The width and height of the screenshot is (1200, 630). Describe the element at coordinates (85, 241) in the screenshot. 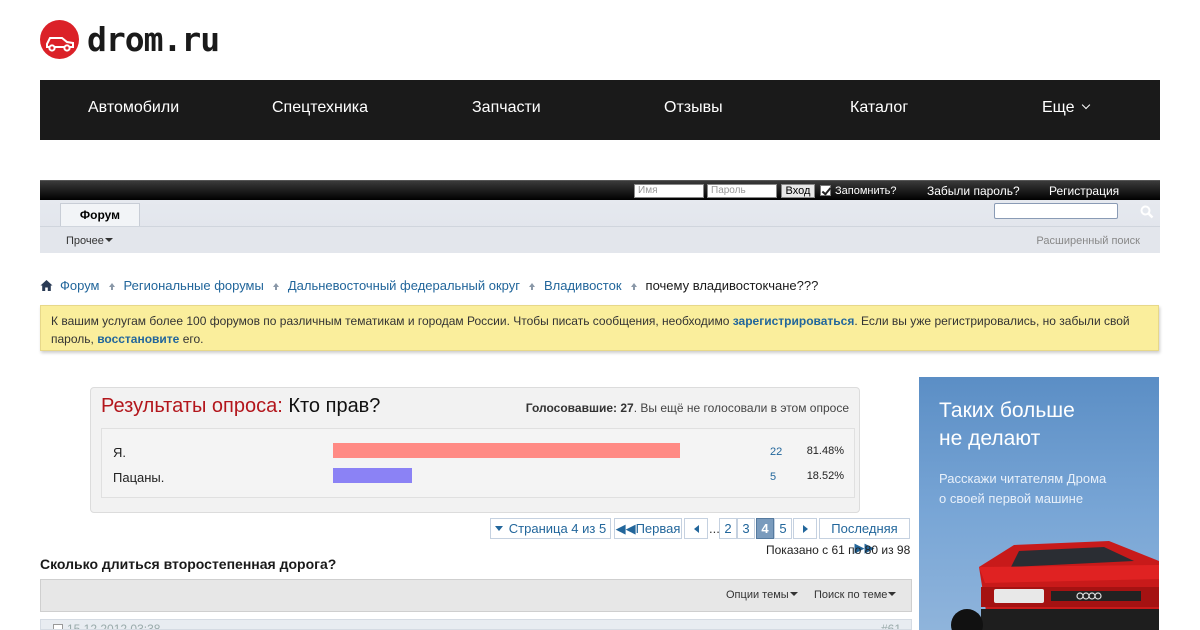

I see `more-menu-label: Прочее` at that location.